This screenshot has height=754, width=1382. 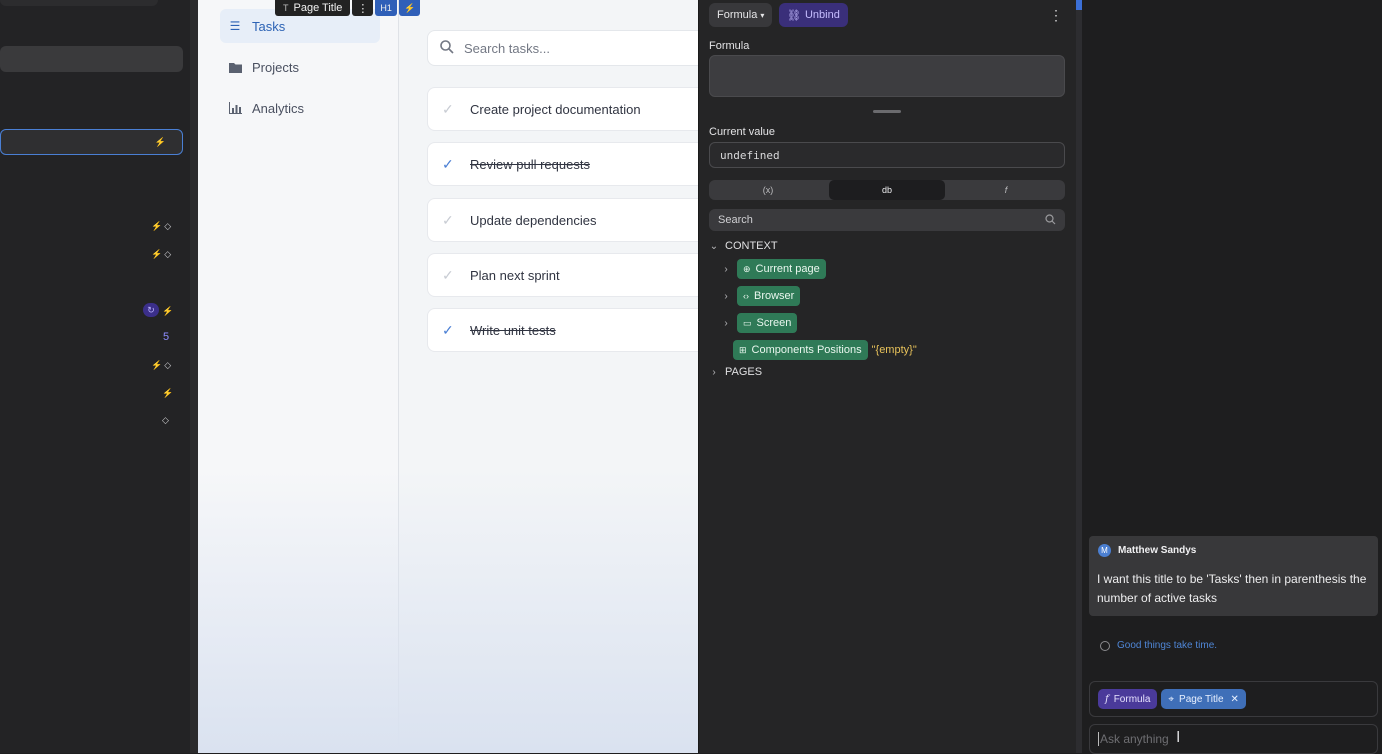 What do you see at coordinates (774, 323) in the screenshot?
I see `pill-label: Screen` at bounding box center [774, 323].